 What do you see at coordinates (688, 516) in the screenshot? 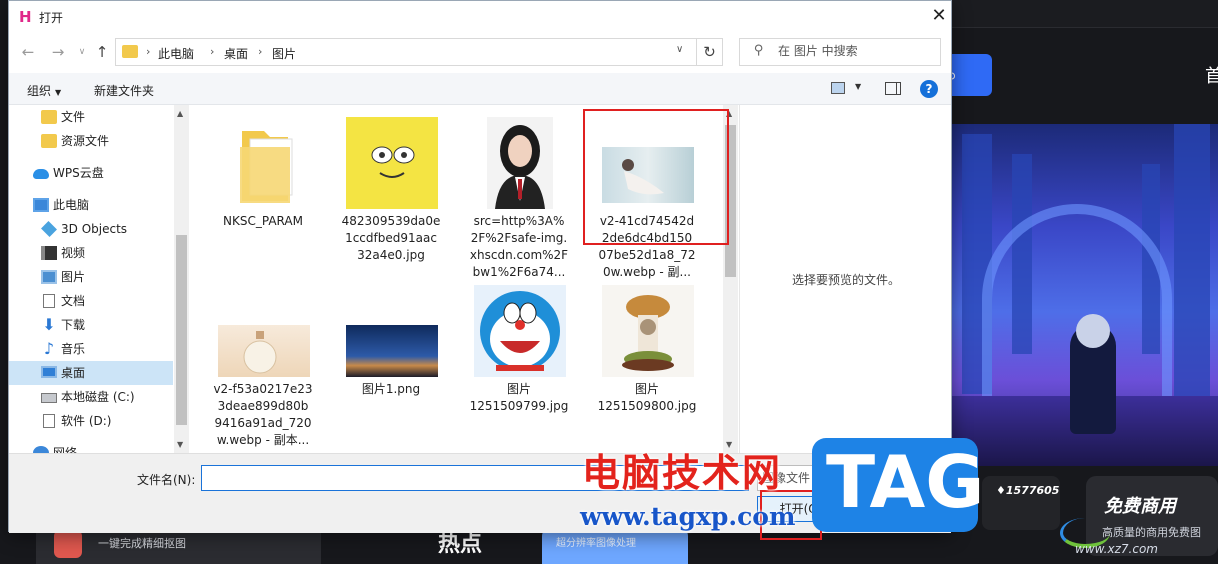
I see `watermark-url: www.tagxp.com` at bounding box center [688, 516].